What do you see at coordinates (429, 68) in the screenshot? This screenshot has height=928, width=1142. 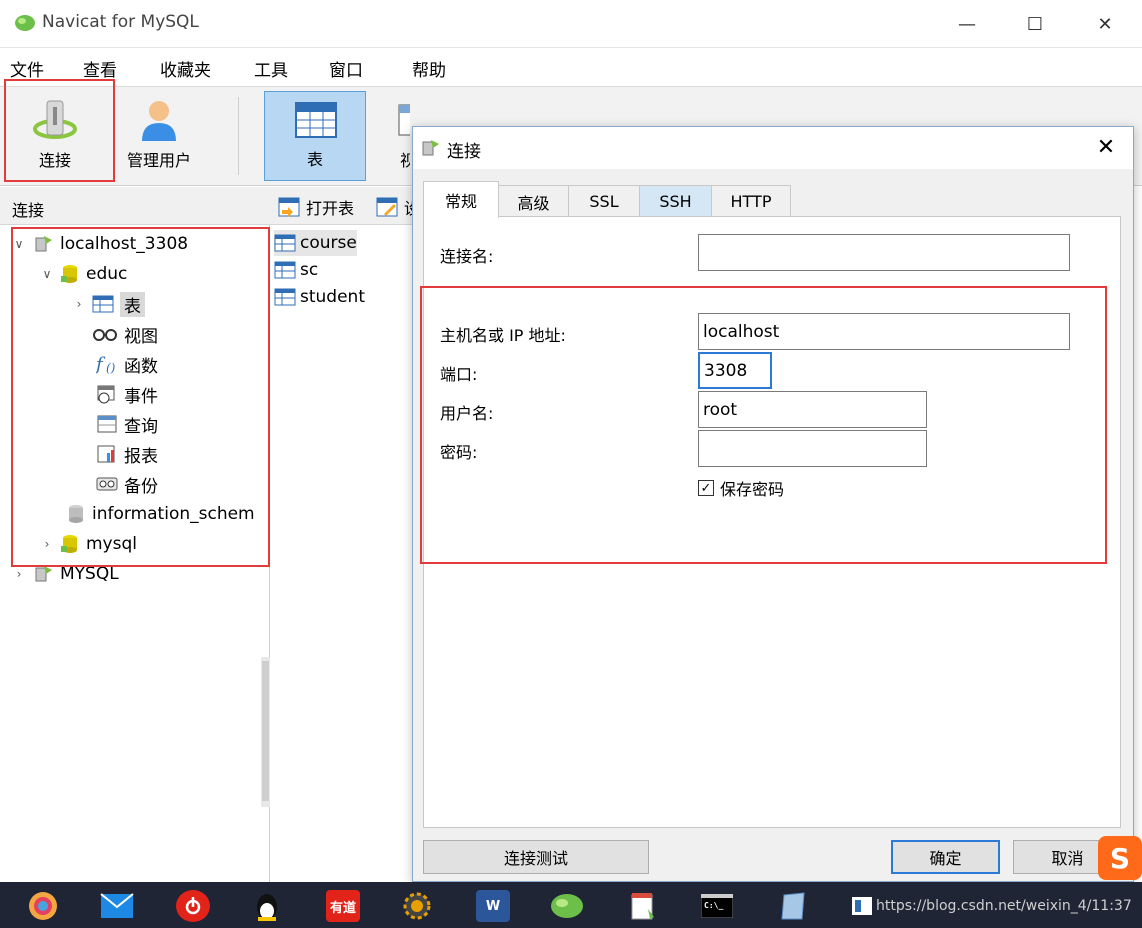 I see `menu-help: 帮助` at bounding box center [429, 68].